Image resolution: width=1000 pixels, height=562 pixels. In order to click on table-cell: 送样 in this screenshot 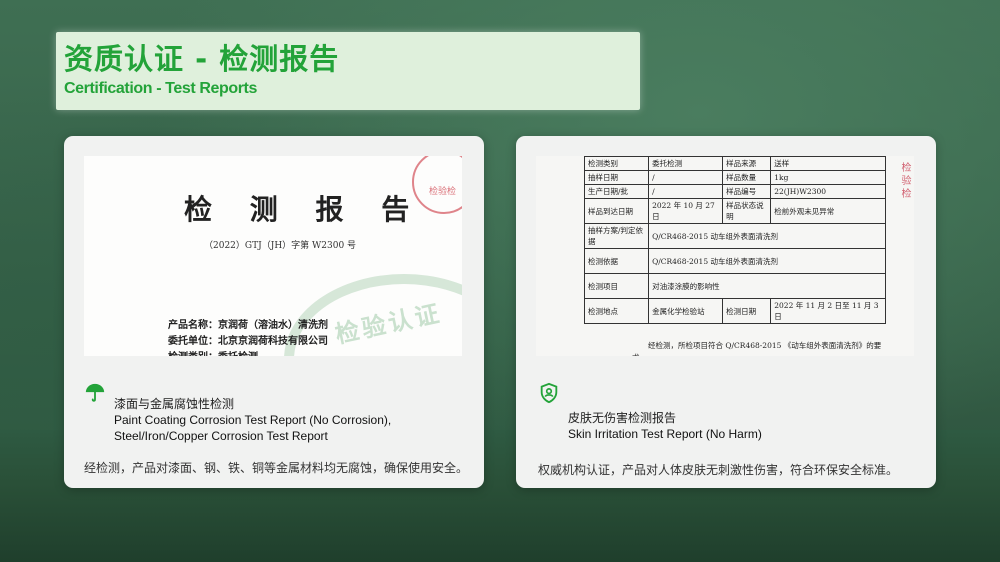, I will do `click(828, 163)`.